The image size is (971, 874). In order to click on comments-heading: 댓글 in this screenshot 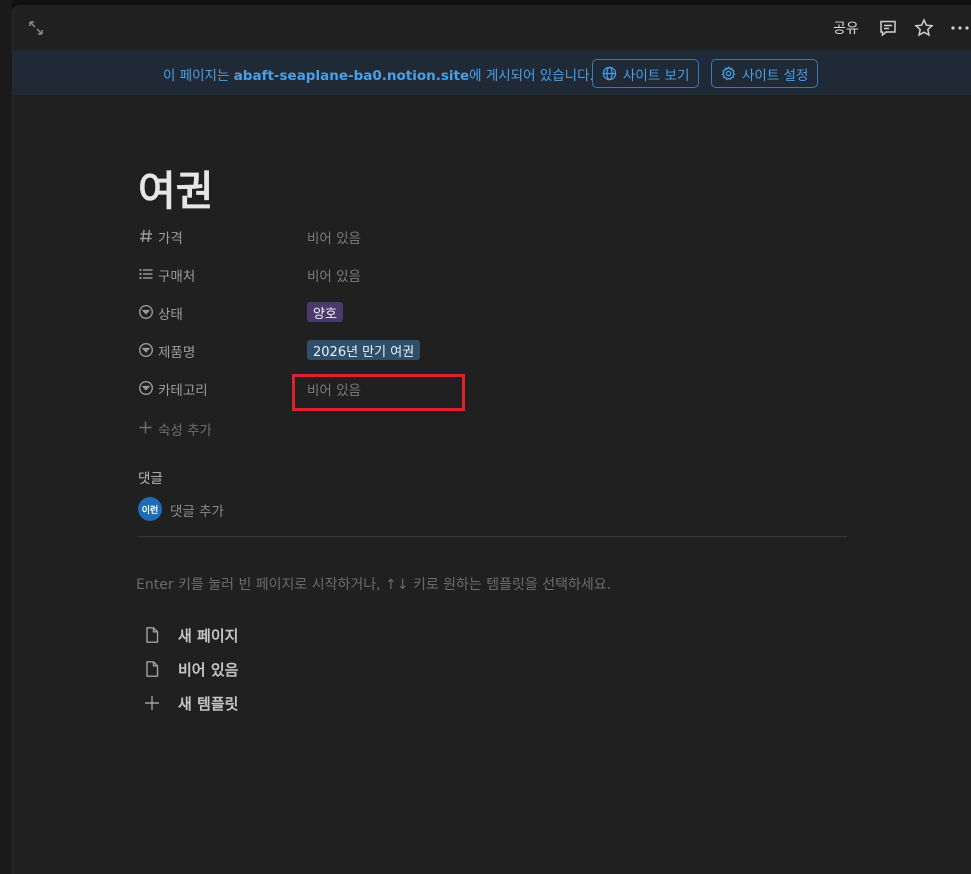, I will do `click(150, 479)`.